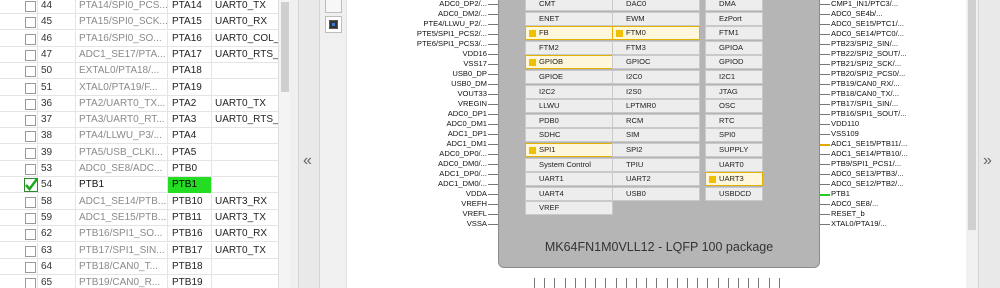 Image resolution: width=1000 pixels, height=288 pixels. Describe the element at coordinates (656, 33) in the screenshot. I see `peripheral-ftm0: FTM0` at that location.